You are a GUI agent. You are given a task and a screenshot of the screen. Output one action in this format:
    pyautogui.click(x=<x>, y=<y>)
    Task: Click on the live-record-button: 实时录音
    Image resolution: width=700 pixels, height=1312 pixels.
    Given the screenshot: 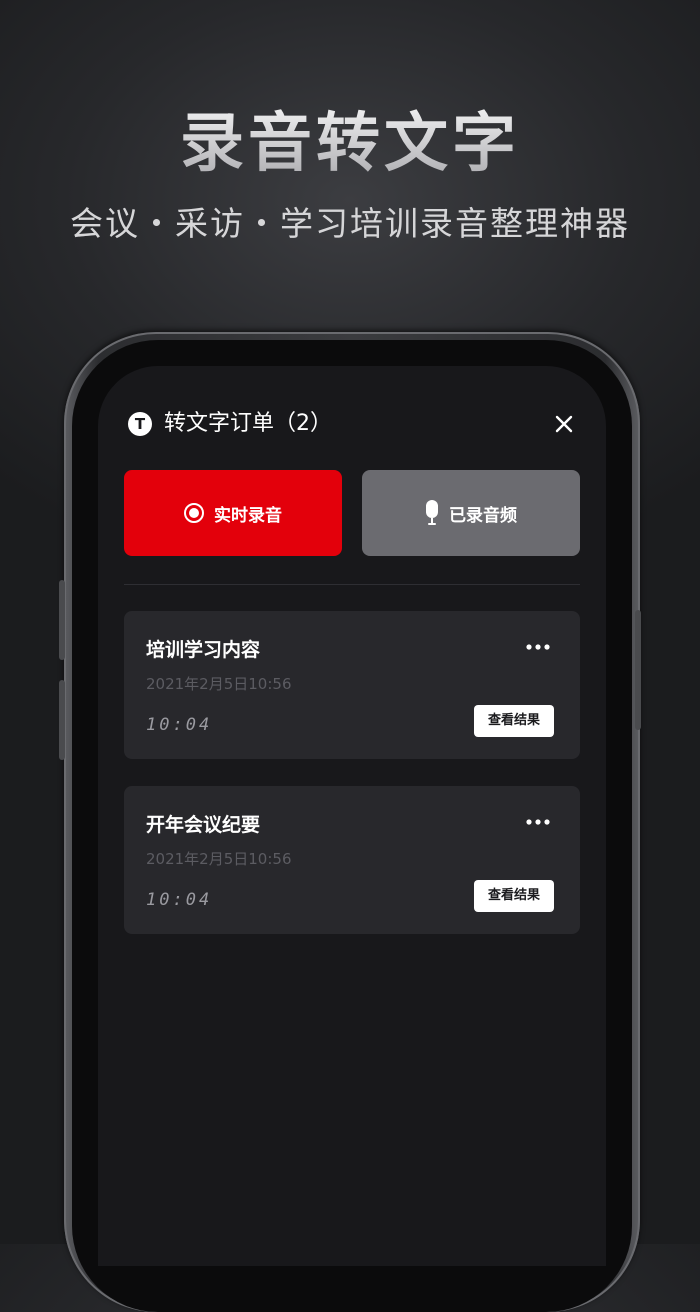 What is the action you would take?
    pyautogui.click(x=233, y=513)
    